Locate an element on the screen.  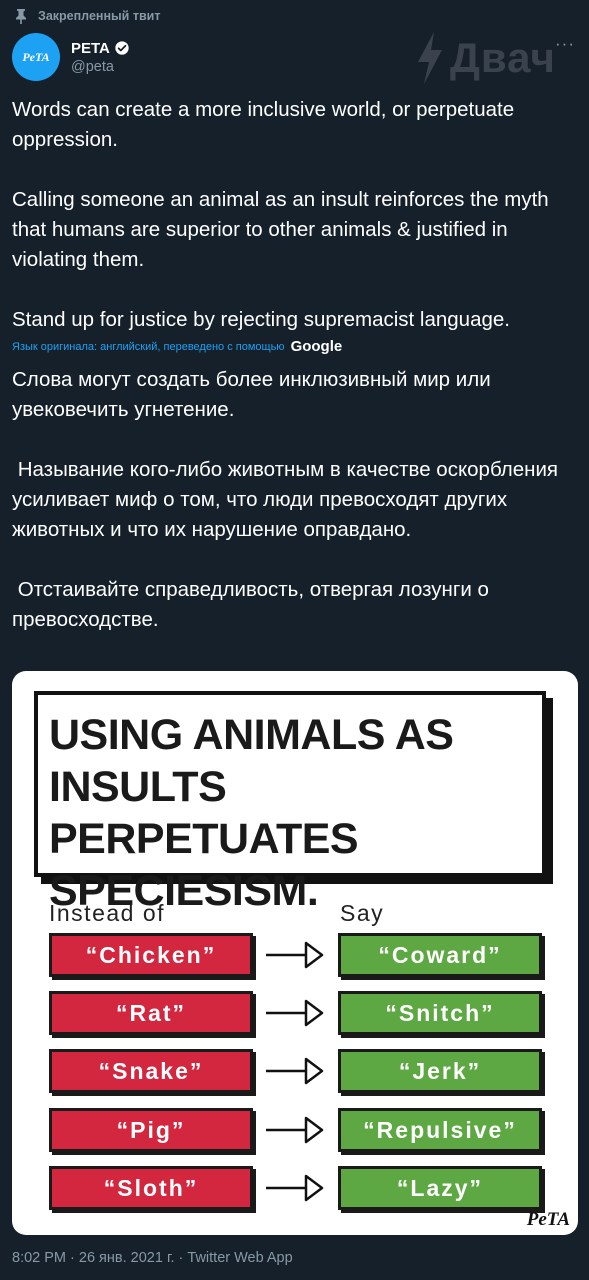
pin-icon is located at coordinates (21, 16).